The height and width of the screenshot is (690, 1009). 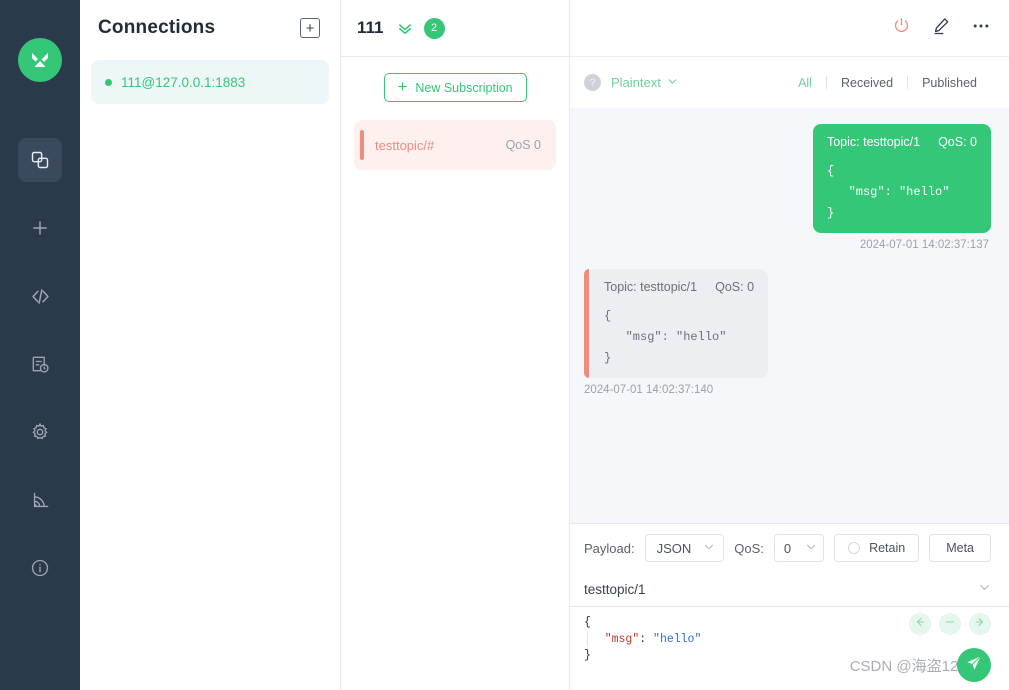 I want to click on message-timestamp: 2024-07-01 14:02:37:137, so click(x=924, y=245).